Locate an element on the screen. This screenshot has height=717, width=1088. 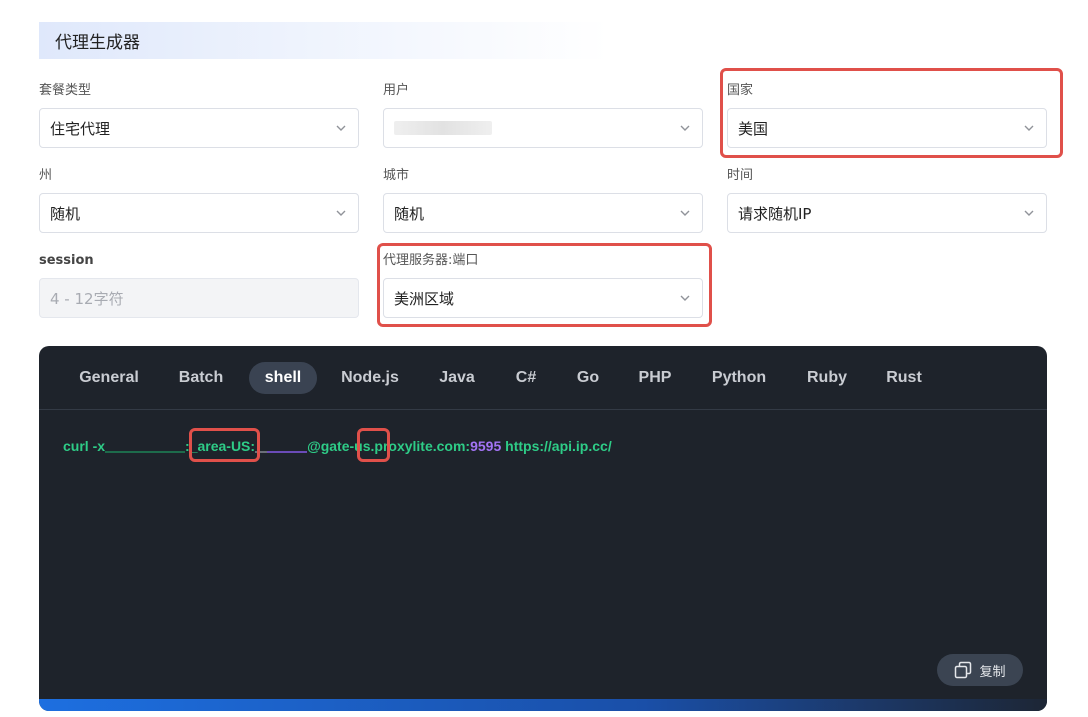
country-label: 国家 is located at coordinates (740, 90).